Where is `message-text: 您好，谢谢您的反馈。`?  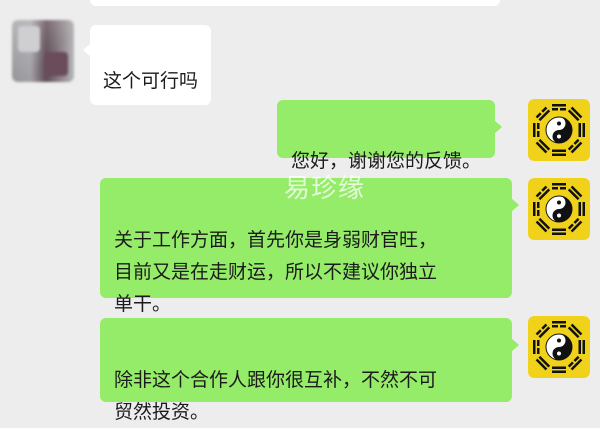 message-text: 您好，谢谢您的反馈。 is located at coordinates (386, 161).